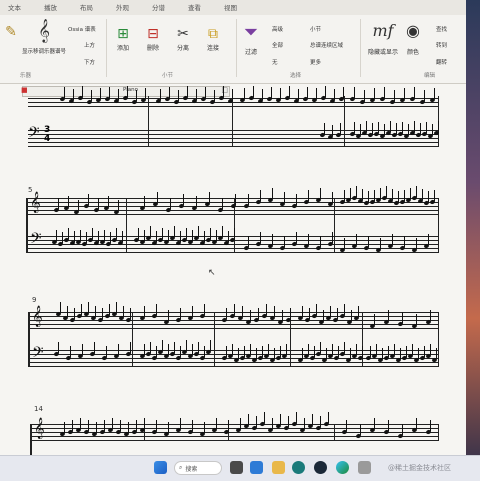 The width and height of the screenshot is (480, 481). Describe the element at coordinates (86, 7) in the screenshot. I see `tab-layout: 布局` at that location.